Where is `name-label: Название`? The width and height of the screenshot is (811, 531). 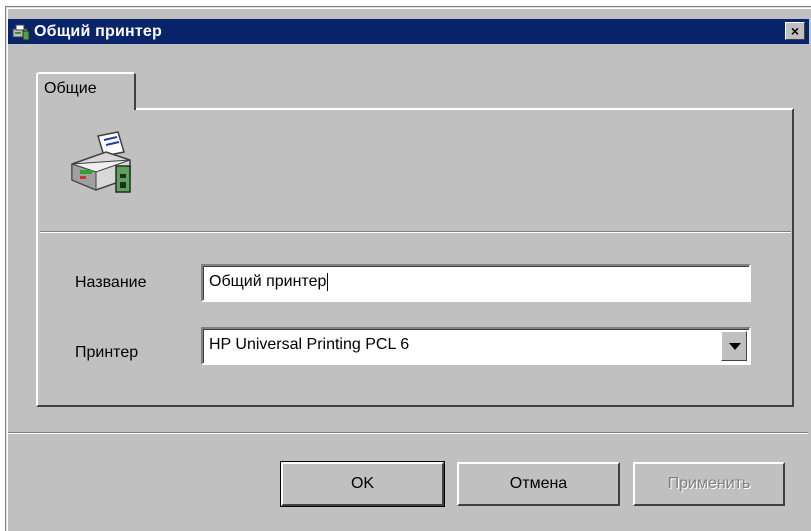 name-label: Название is located at coordinates (111, 282).